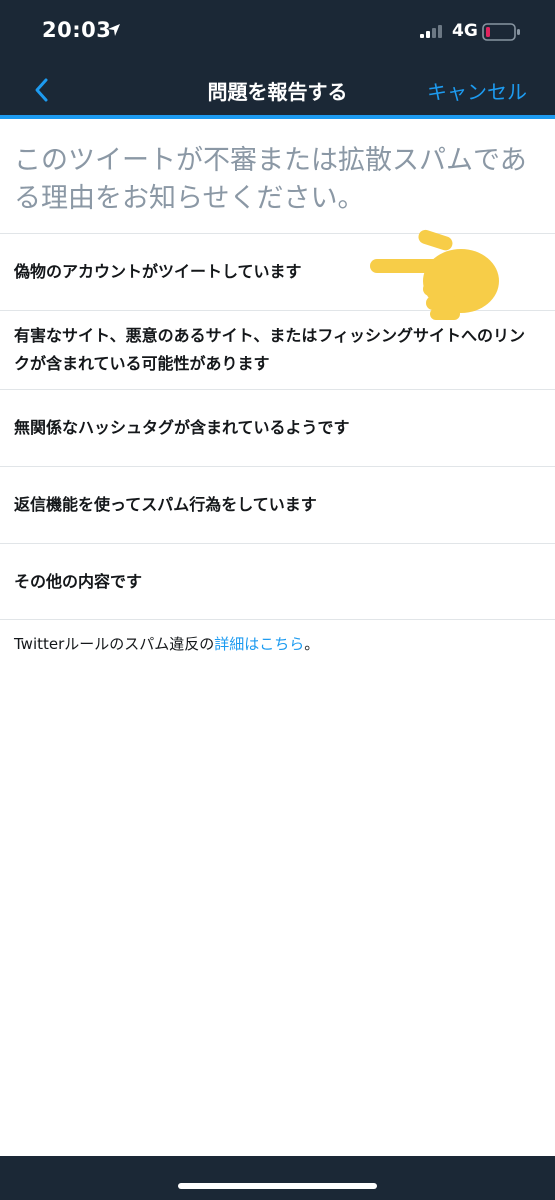 The height and width of the screenshot is (1200, 555). I want to click on home-indicator, so click(277, 1186).